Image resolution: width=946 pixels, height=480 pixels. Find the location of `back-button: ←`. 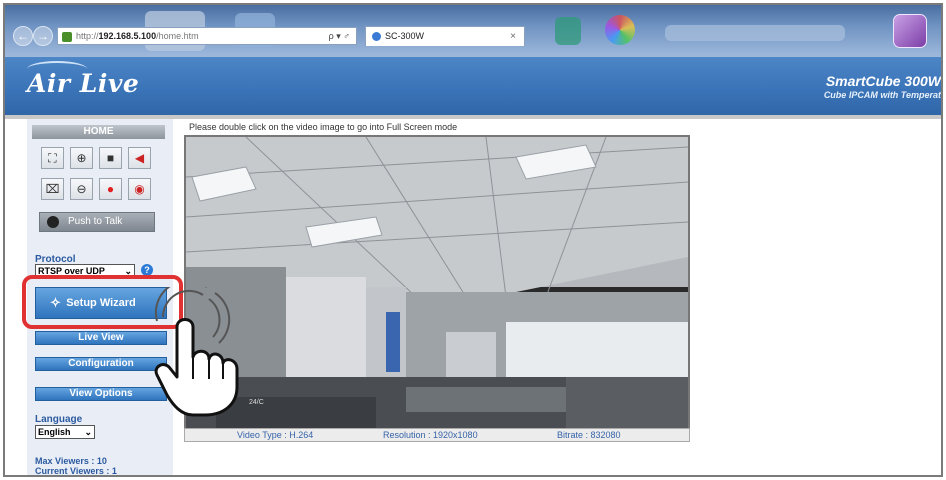

back-button: ← is located at coordinates (23, 36).